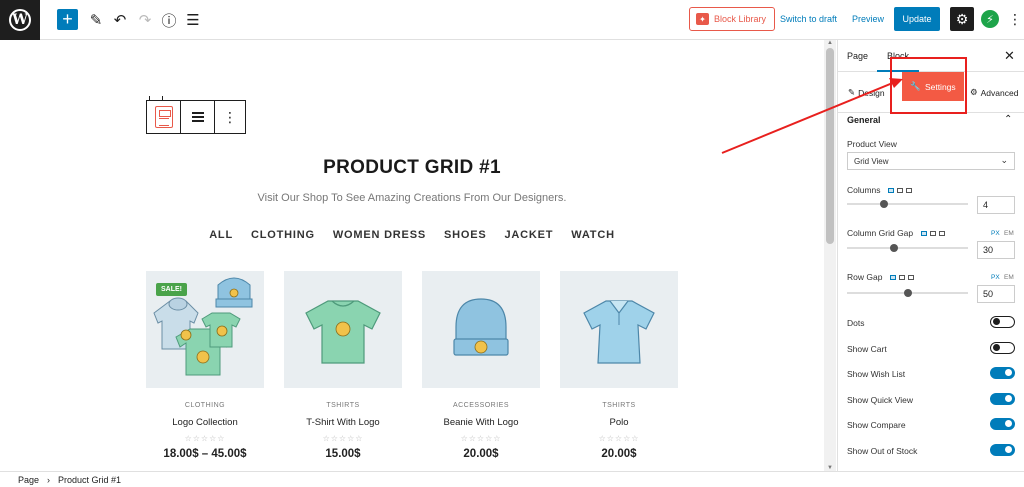  I want to click on sale-badge: SALE!, so click(171, 289).